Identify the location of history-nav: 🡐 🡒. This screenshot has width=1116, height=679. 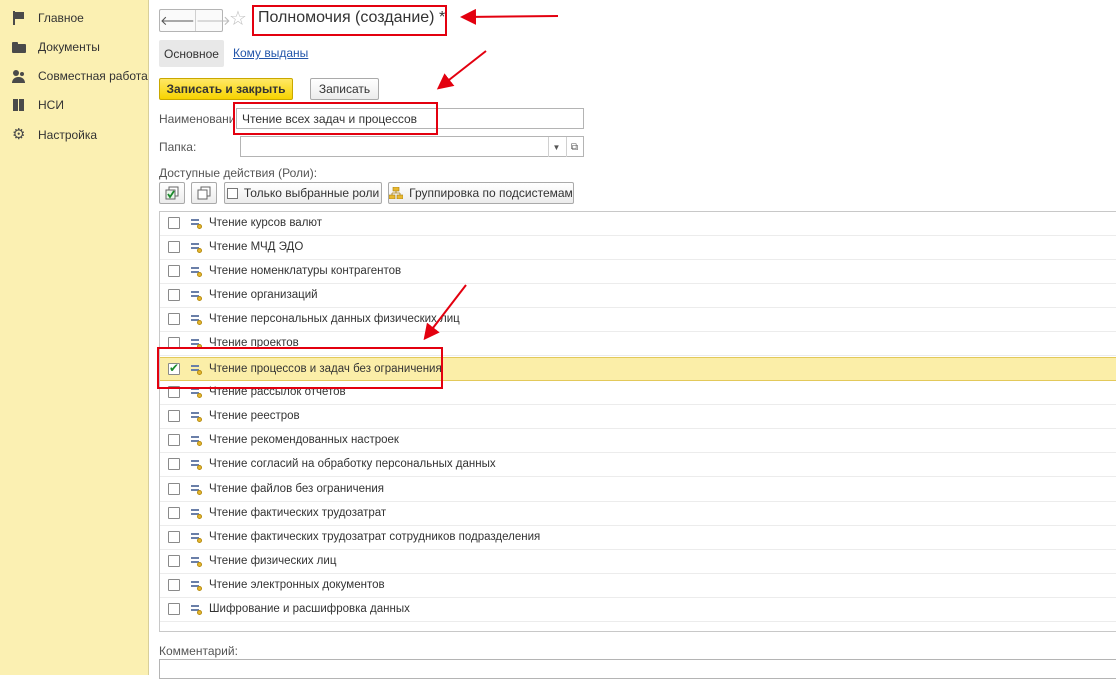
(195, 20).